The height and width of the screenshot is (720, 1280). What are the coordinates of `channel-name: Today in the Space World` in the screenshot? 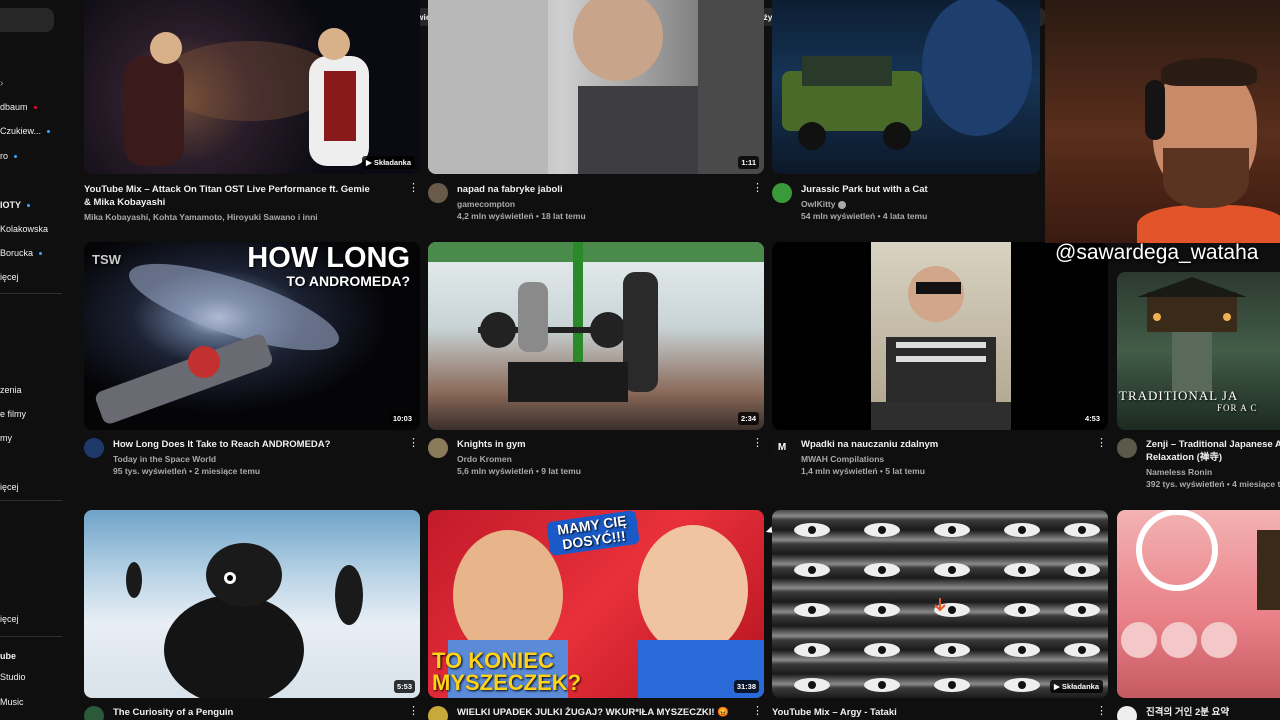 It's located at (258, 459).